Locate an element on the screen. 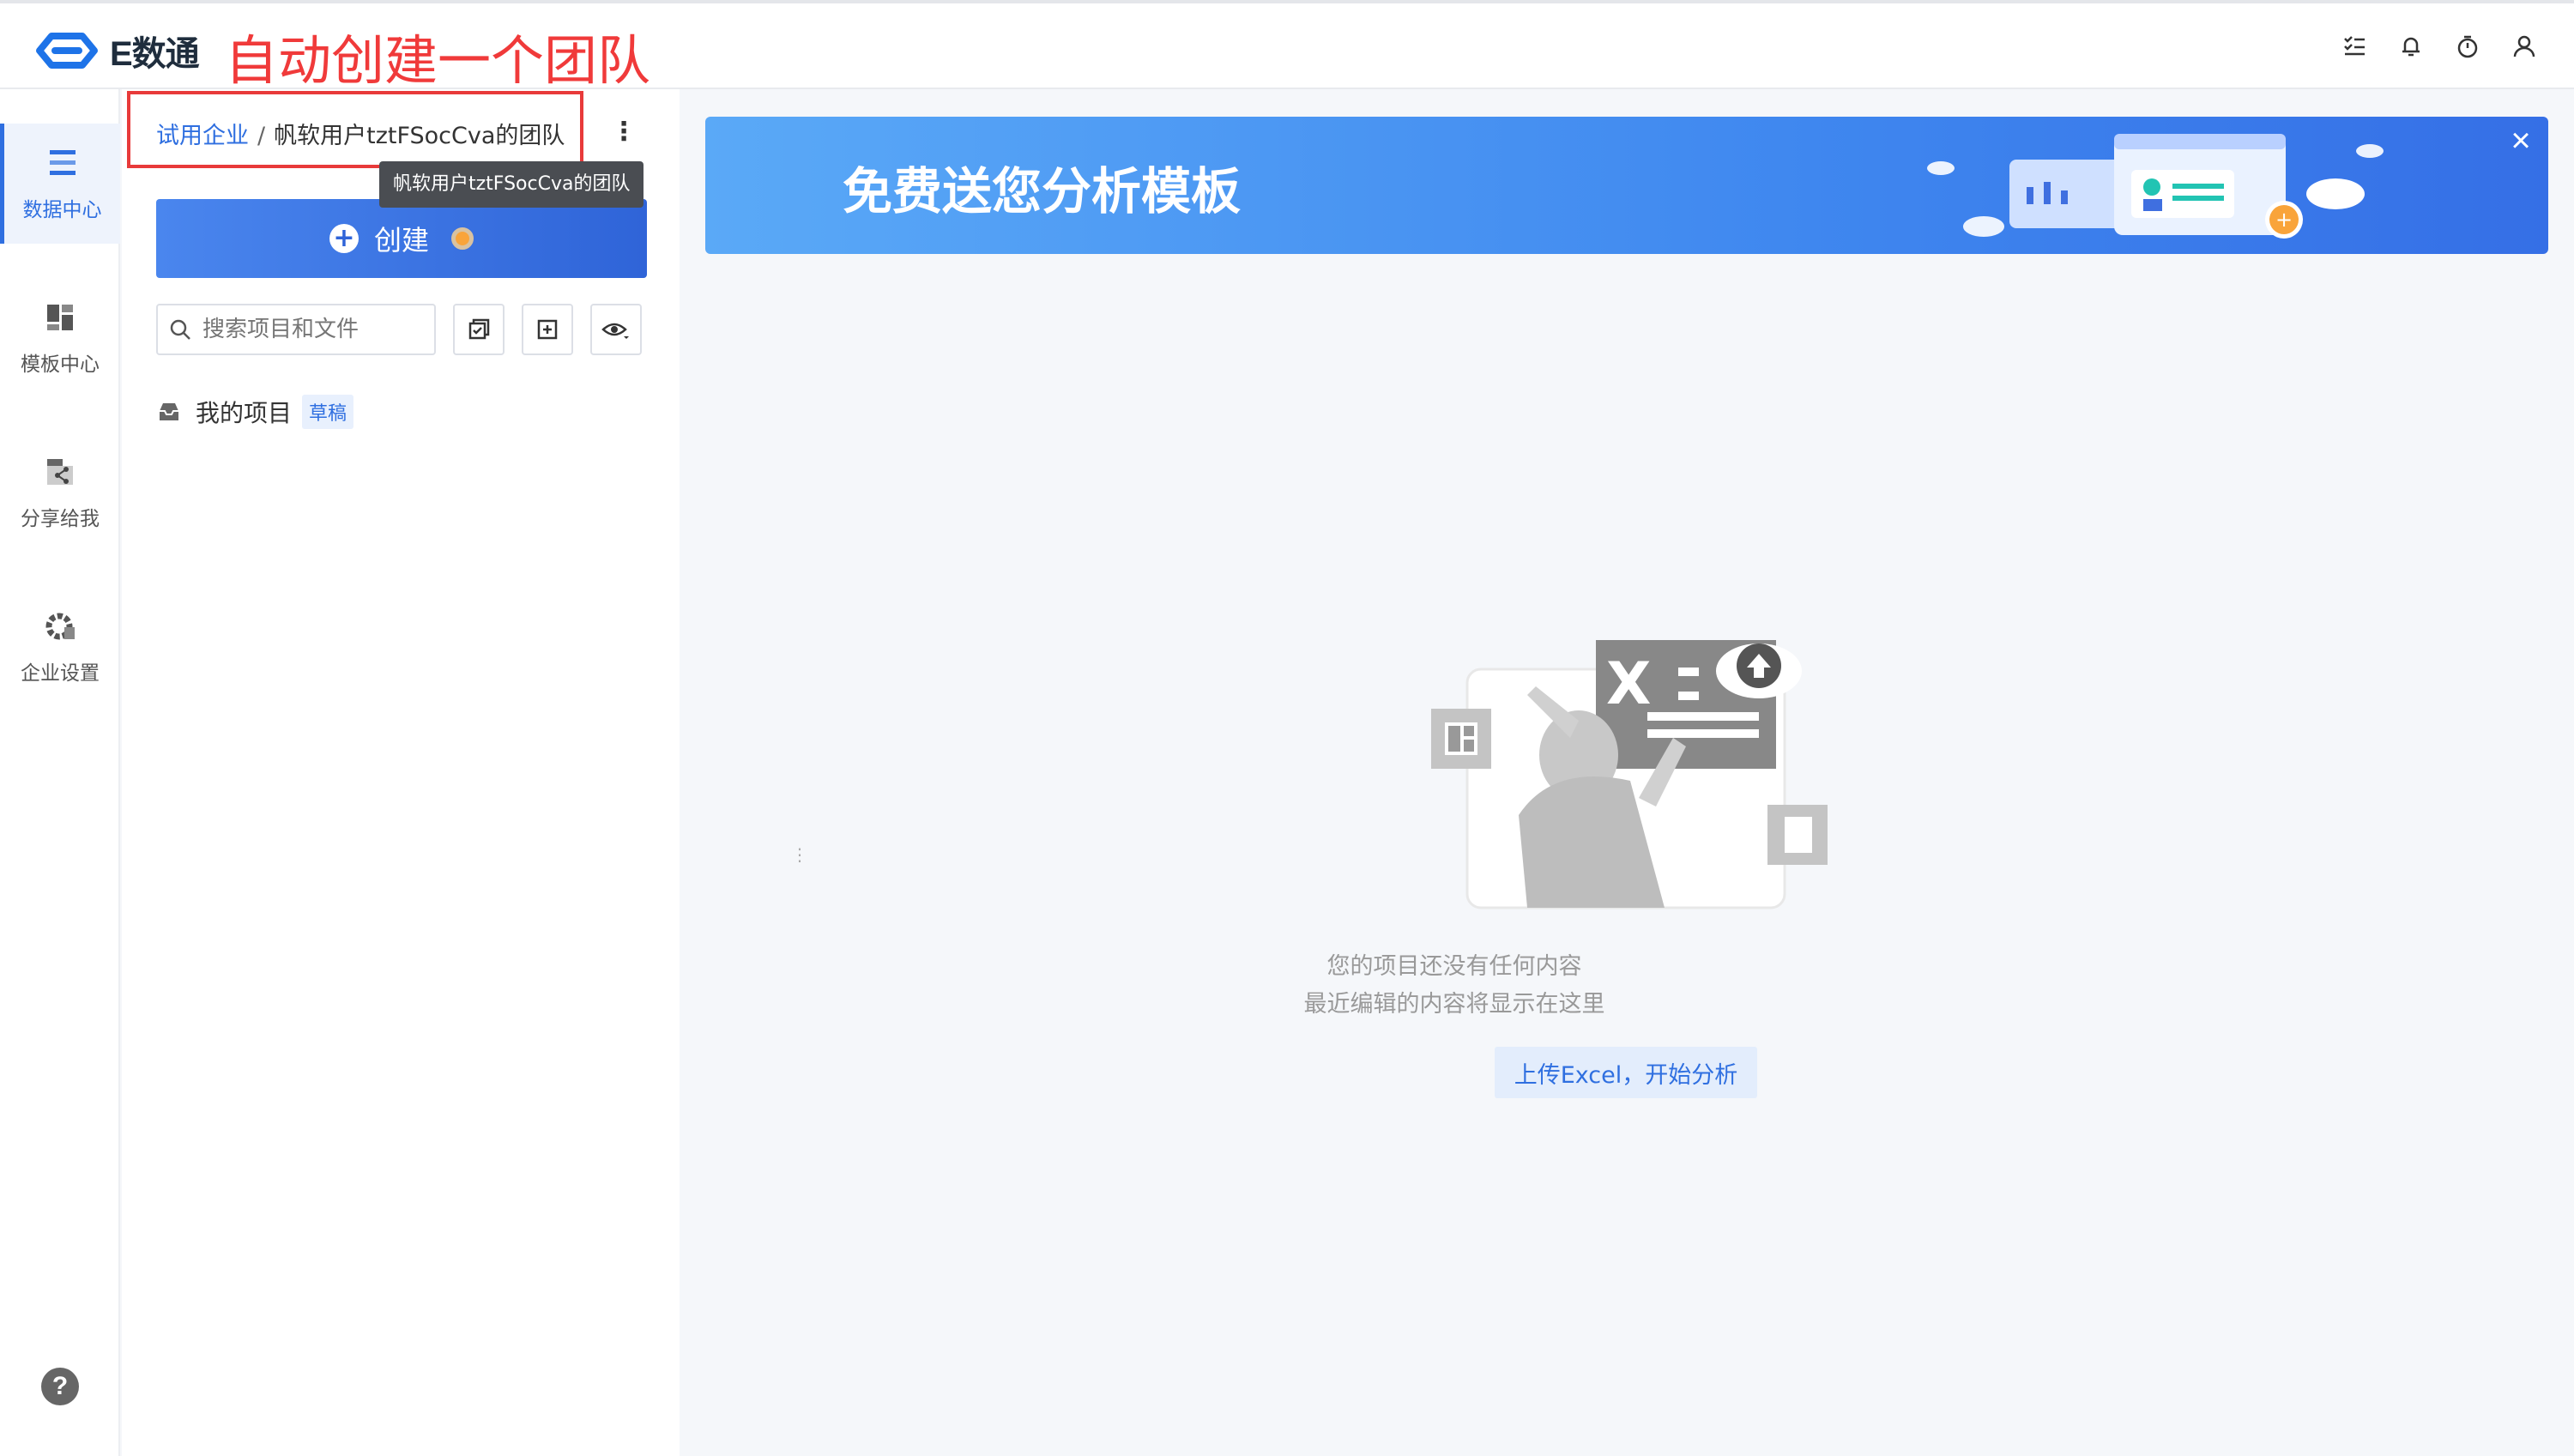  nav-label: 模板中心 is located at coordinates (60, 365).